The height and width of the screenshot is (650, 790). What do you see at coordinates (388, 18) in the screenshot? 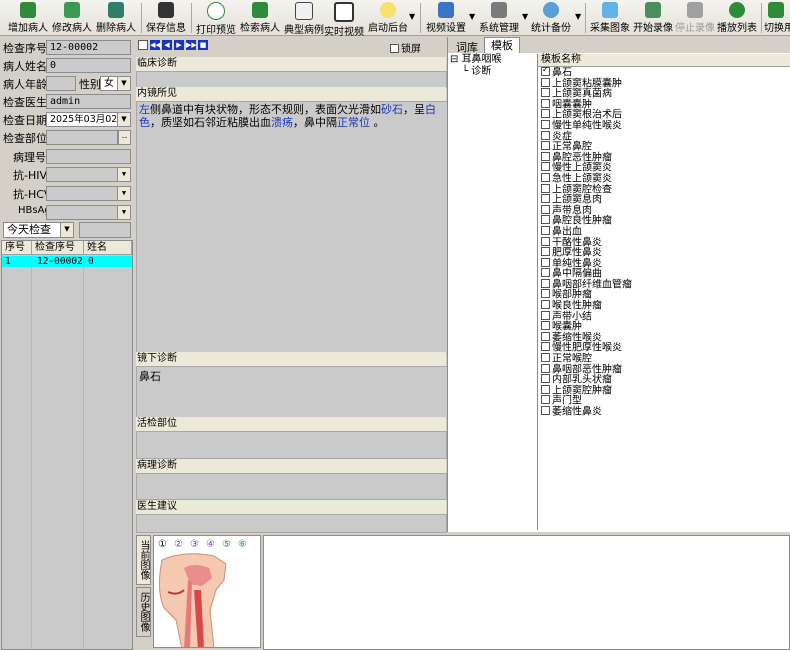
I see `start-background-button: 启动后台` at bounding box center [388, 18].